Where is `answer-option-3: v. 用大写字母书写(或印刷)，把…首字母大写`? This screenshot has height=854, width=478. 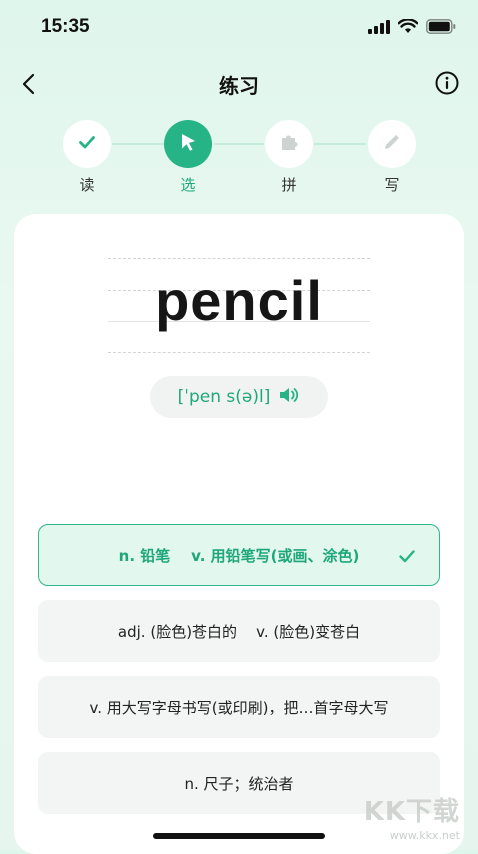
answer-option-3: v. 用大写字母书写(或印刷)，把…首字母大写 is located at coordinates (239, 707).